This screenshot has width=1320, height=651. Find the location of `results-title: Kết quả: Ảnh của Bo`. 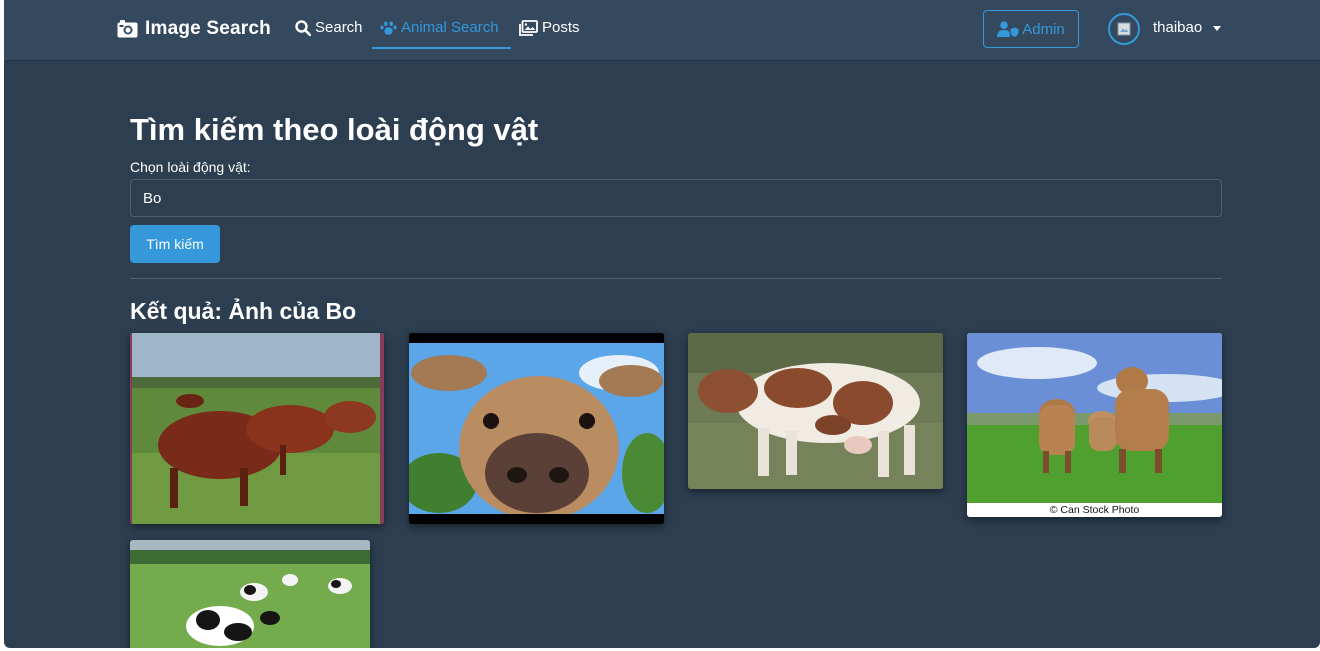

results-title: Kết quả: Ảnh của Bo is located at coordinates (243, 311).